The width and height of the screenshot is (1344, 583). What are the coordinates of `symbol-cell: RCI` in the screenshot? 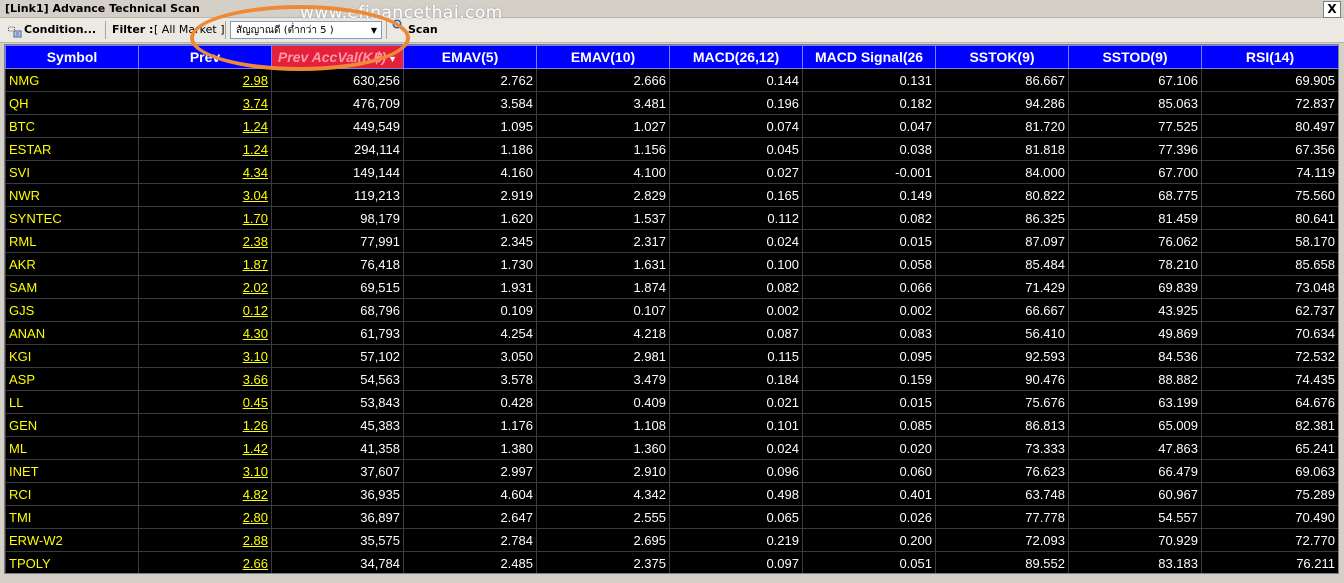 It's located at (72, 494).